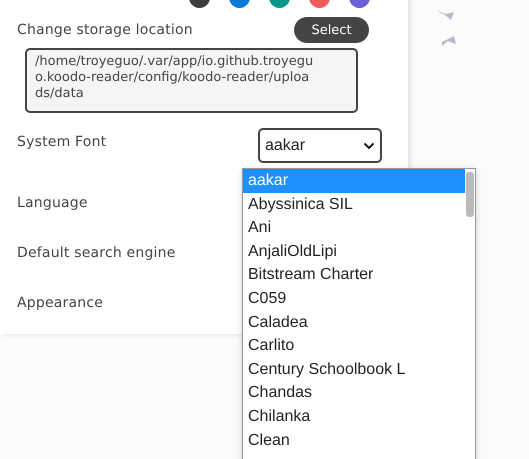 This screenshot has width=529, height=459. What do you see at coordinates (96, 253) in the screenshot?
I see `setting-label: Default search engine` at bounding box center [96, 253].